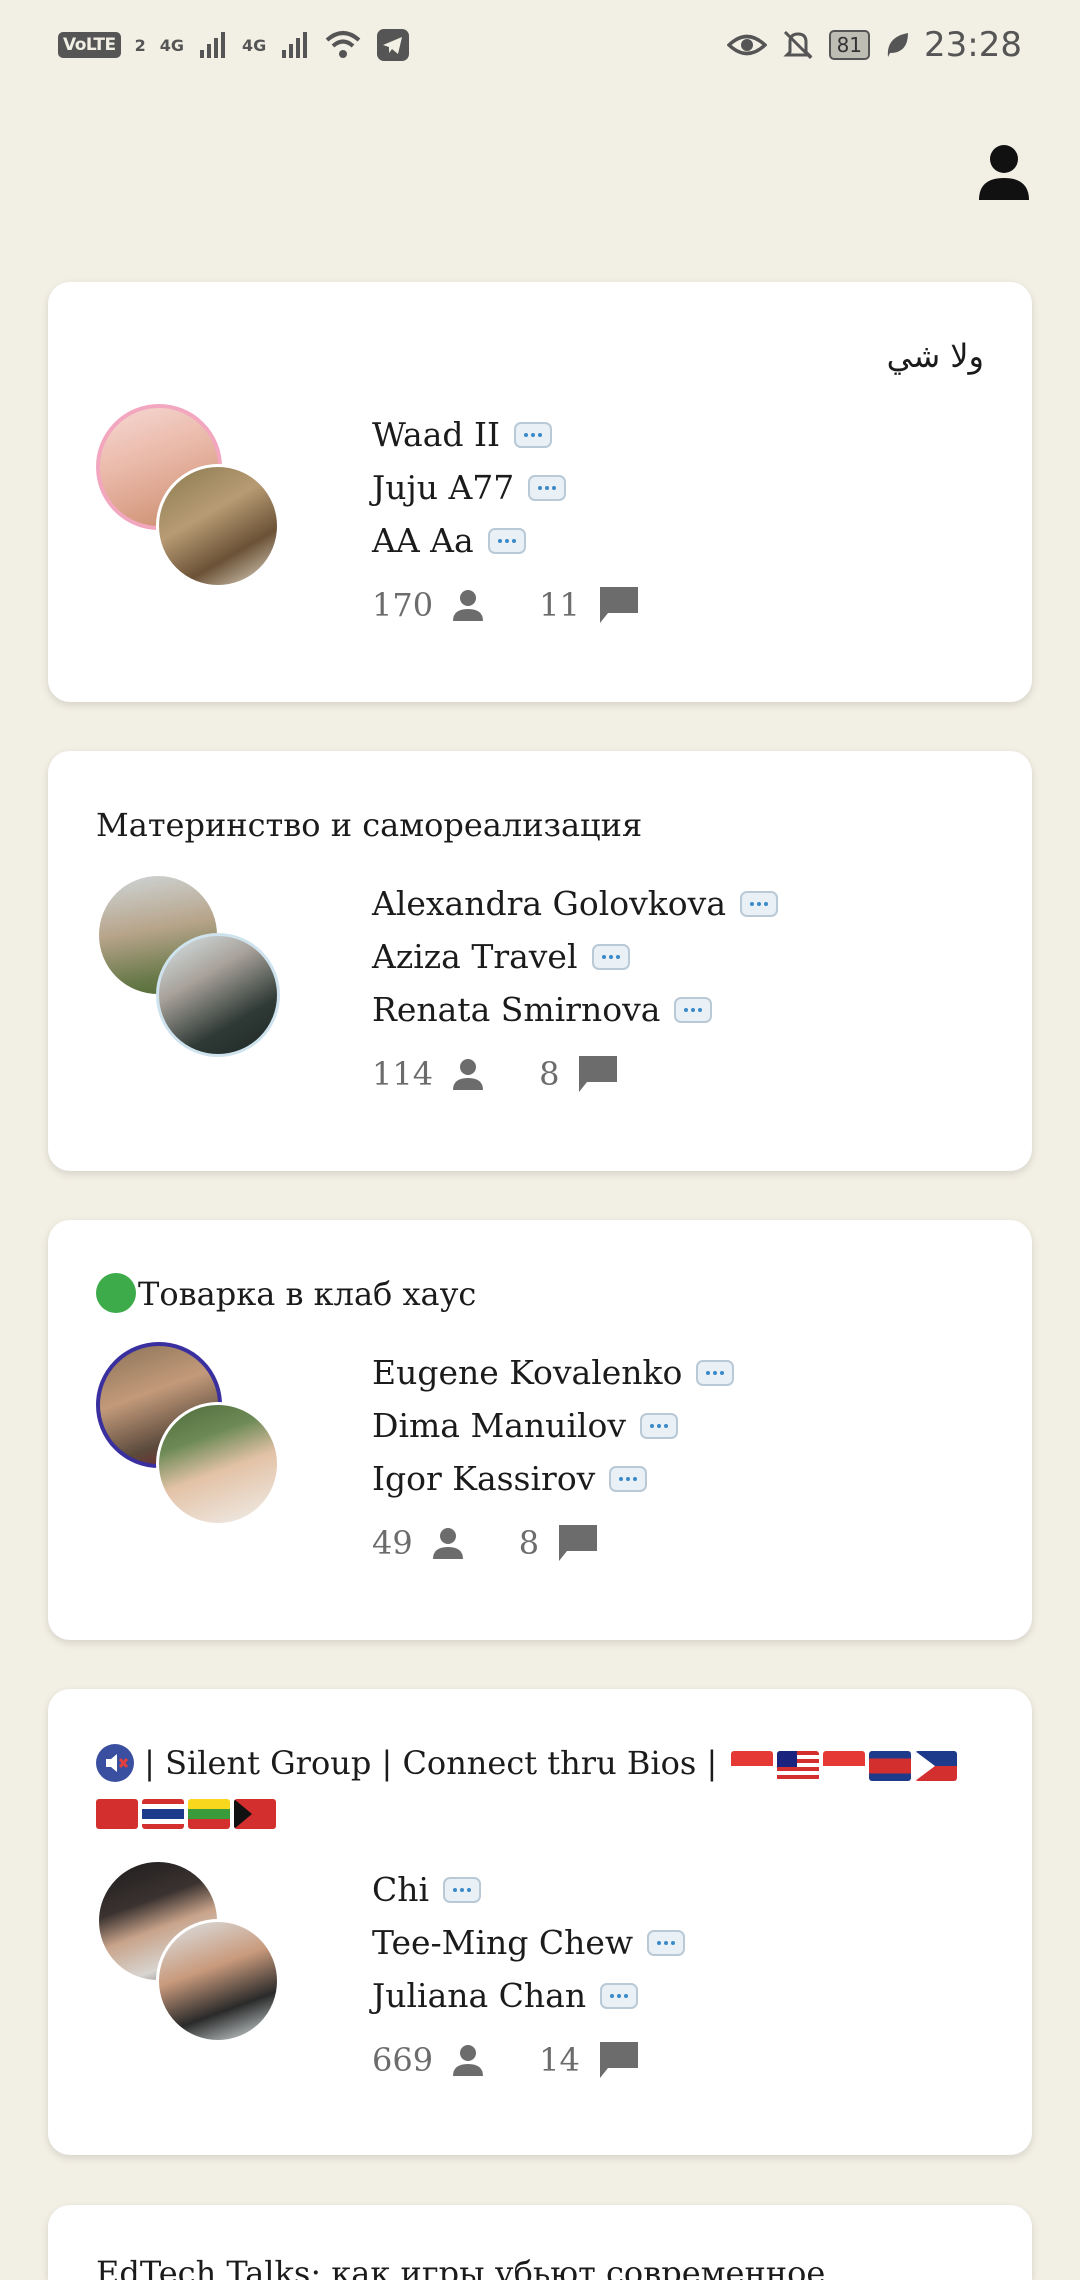  I want to click on speaker-row: Alexandra Golovkova, so click(575, 903).